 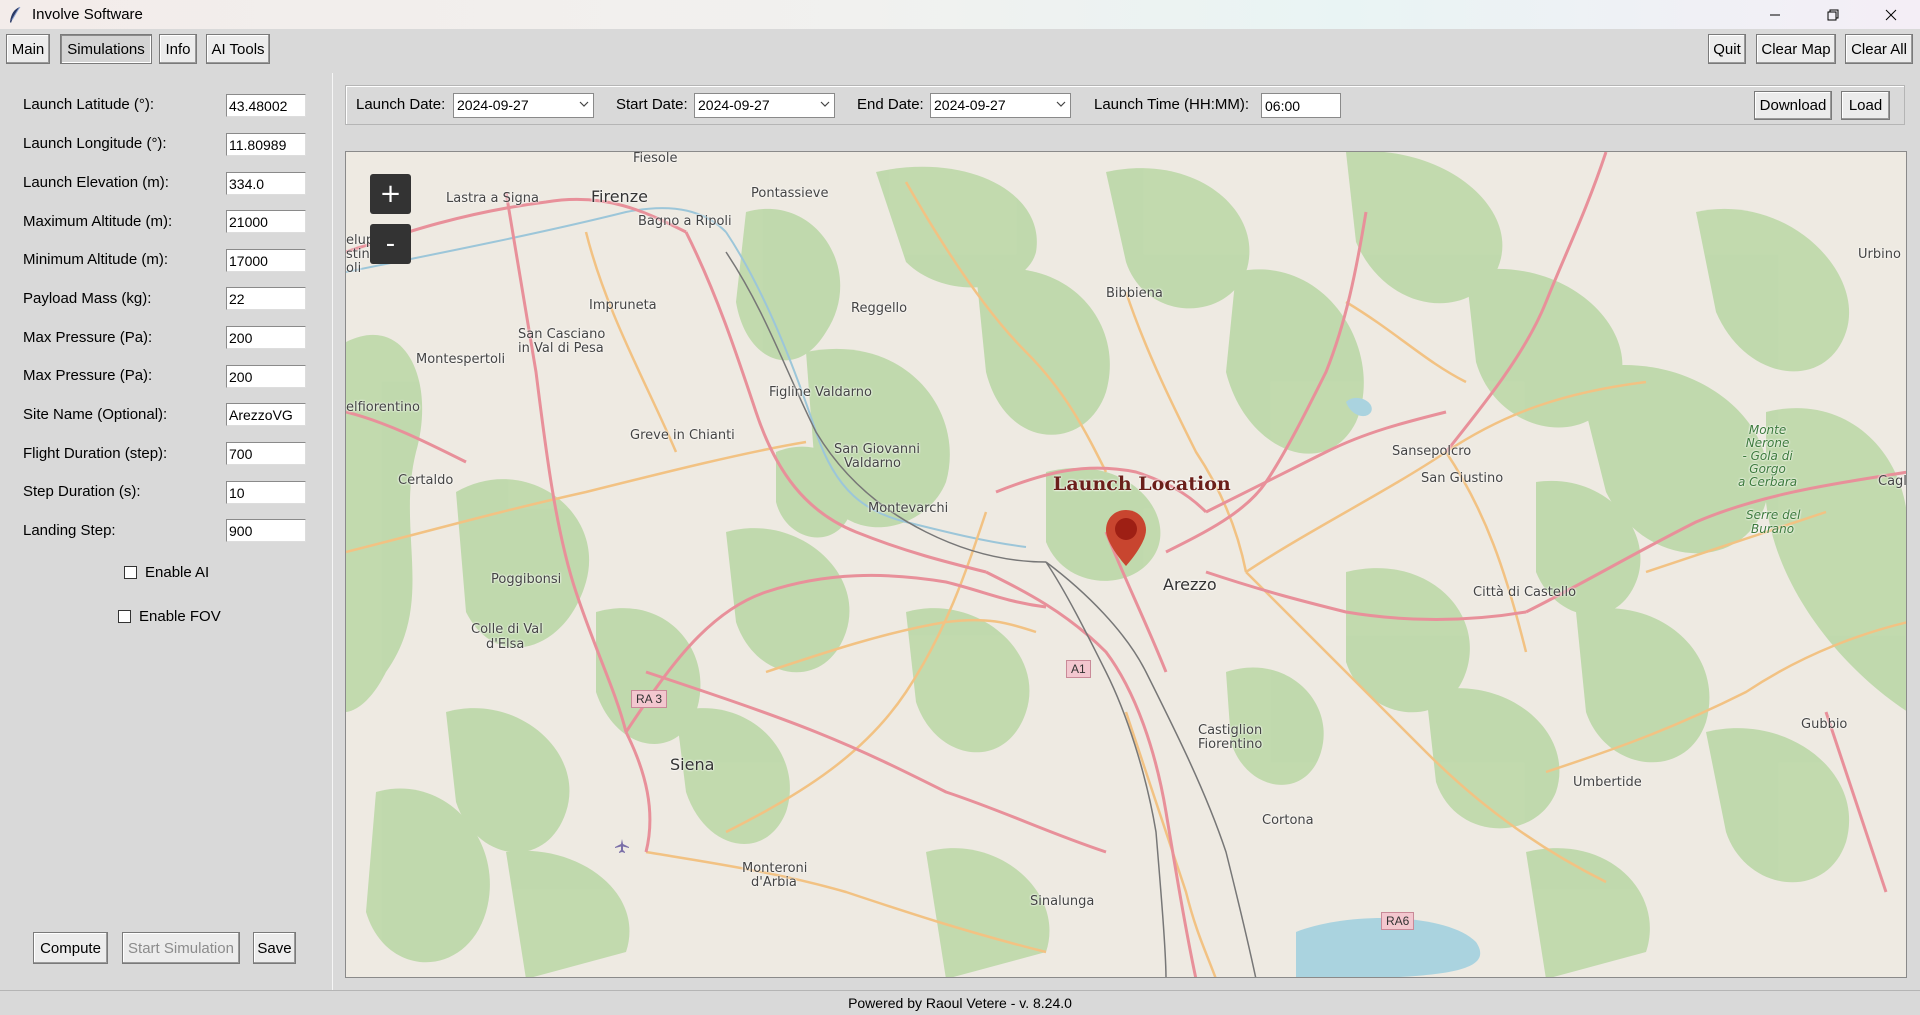 I want to click on launch-time-field, so click(x=1301, y=105).